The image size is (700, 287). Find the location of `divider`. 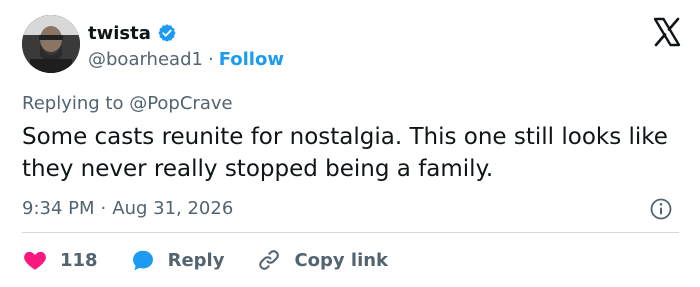

divider is located at coordinates (350, 232).